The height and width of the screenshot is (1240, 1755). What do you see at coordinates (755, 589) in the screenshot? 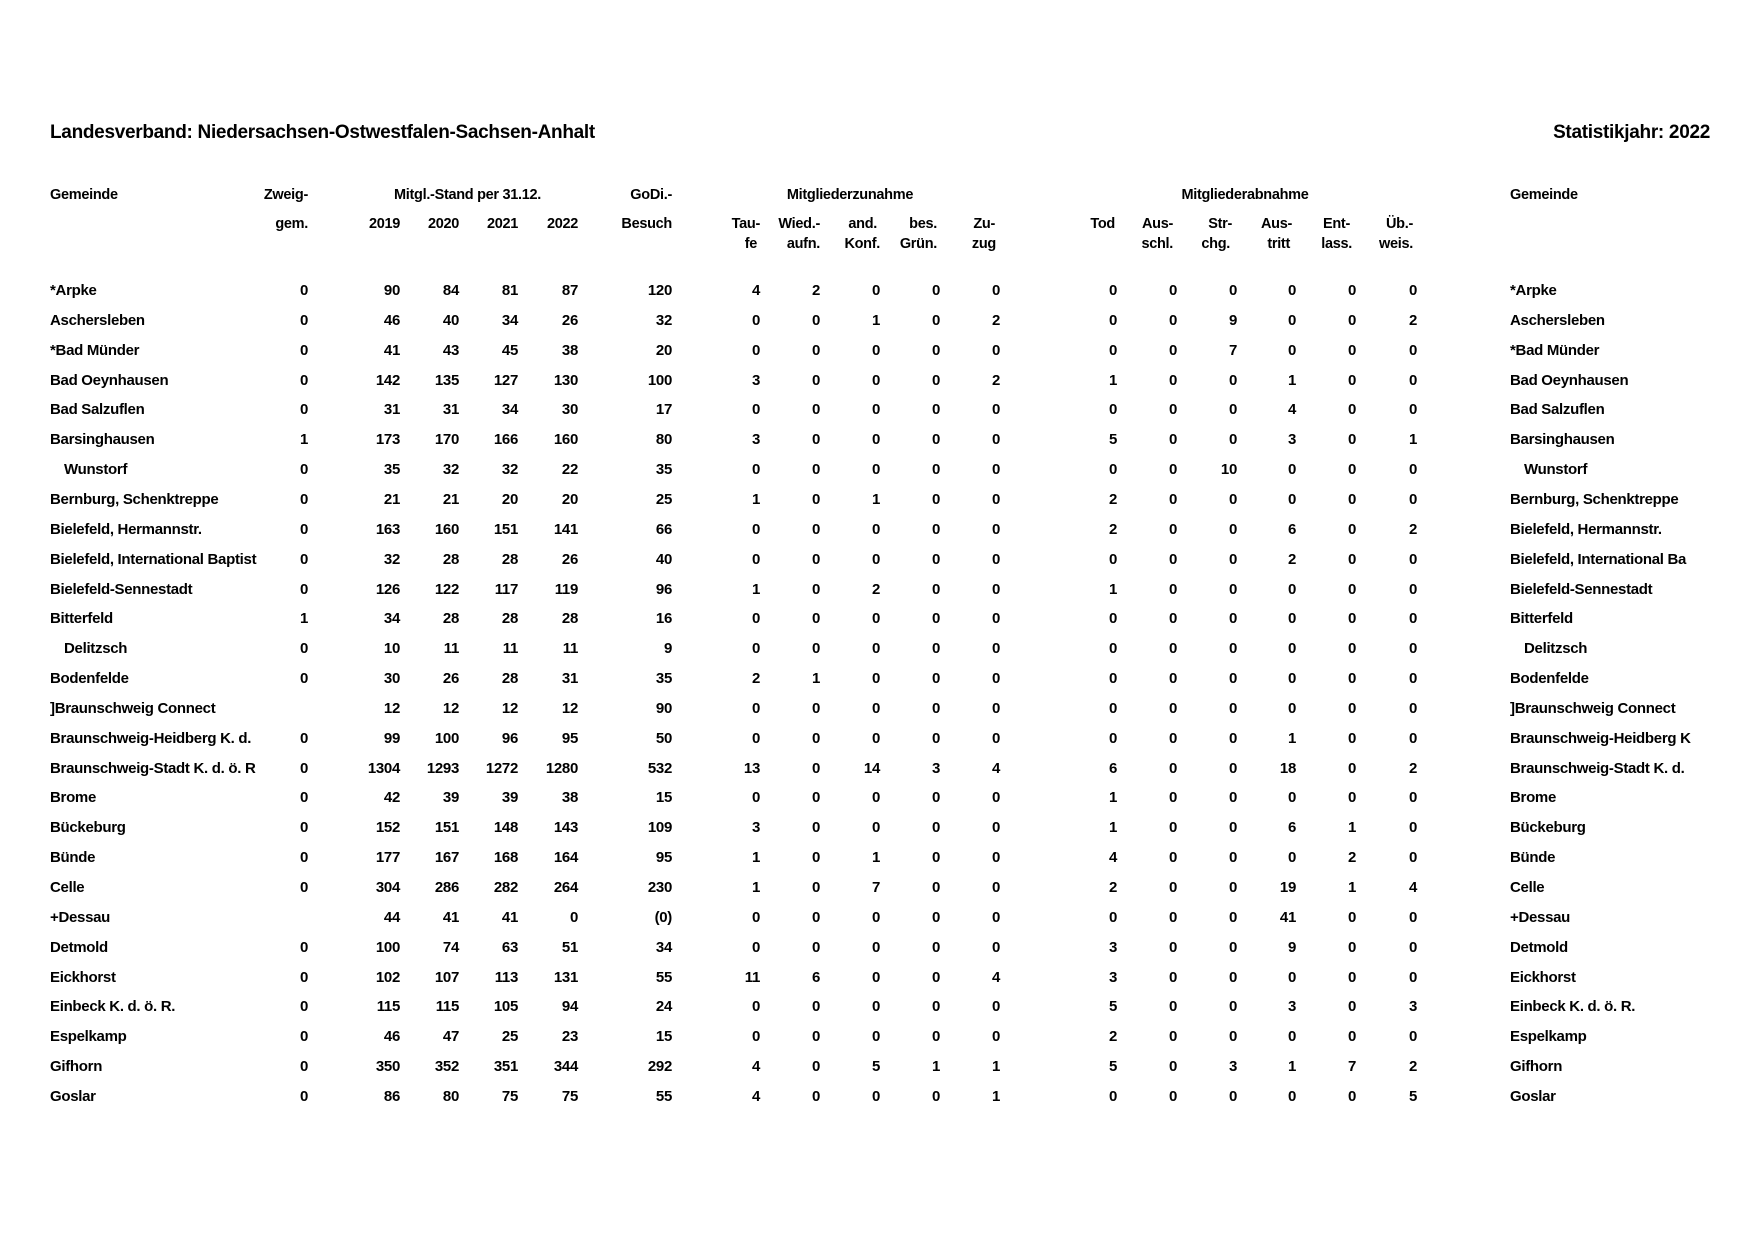
I see `cell-taufe: 1` at bounding box center [755, 589].